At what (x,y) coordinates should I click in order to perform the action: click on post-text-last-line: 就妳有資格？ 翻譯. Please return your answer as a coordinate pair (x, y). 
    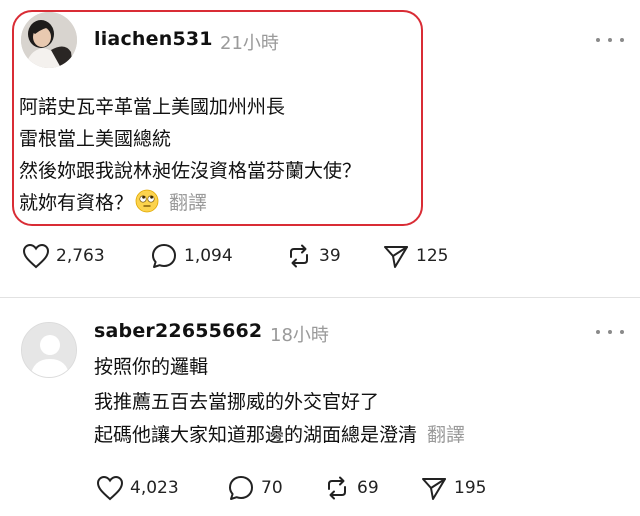
    Looking at the image, I should click on (113, 203).